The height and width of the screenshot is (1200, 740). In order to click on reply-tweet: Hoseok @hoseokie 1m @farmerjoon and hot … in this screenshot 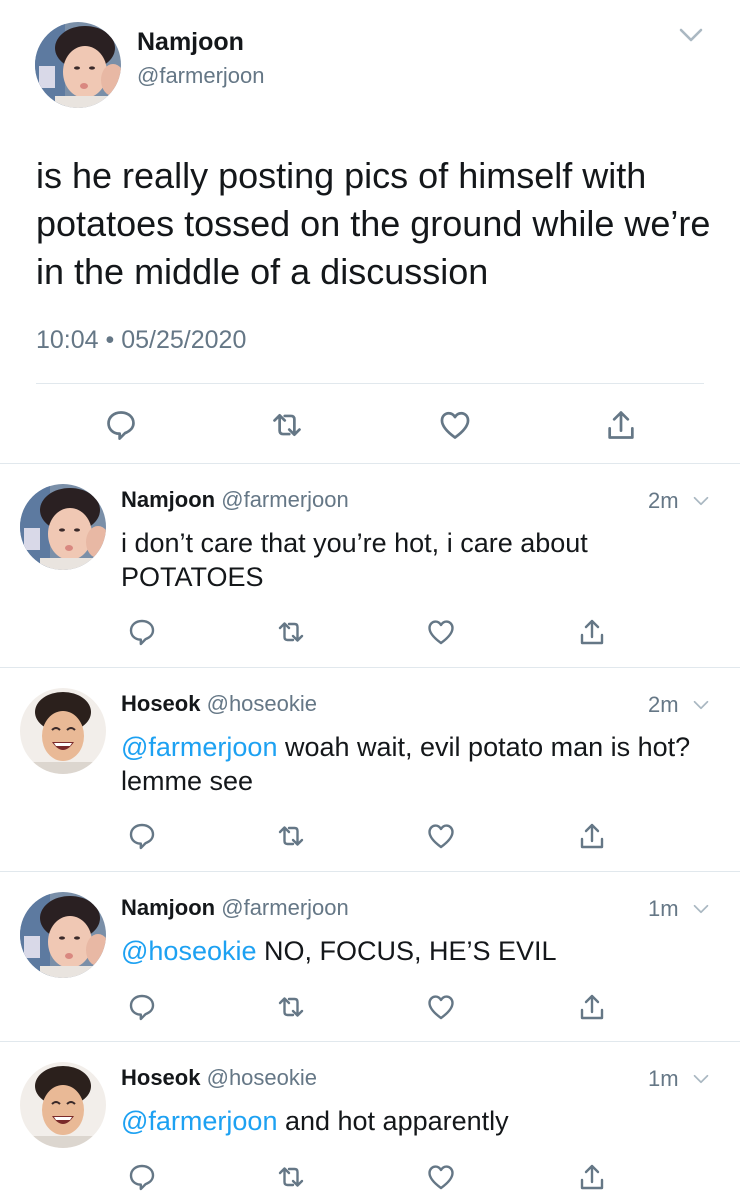, I will do `click(370, 1121)`.